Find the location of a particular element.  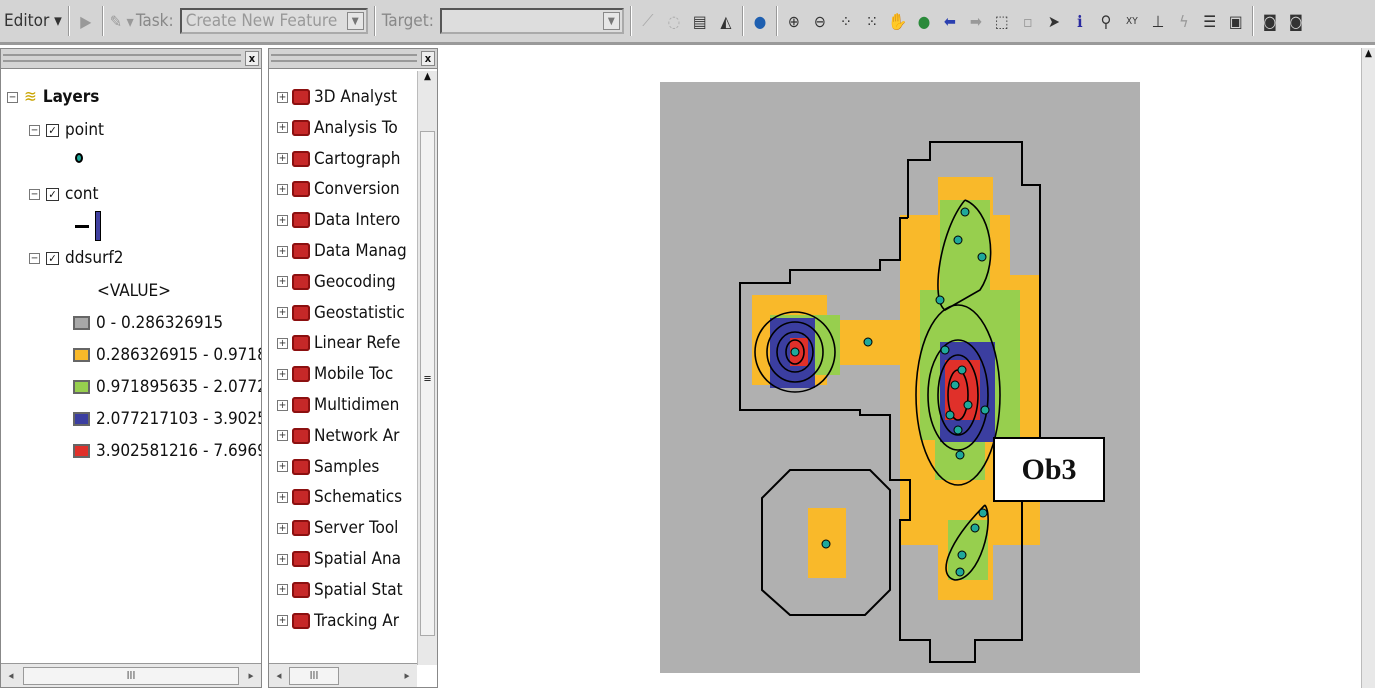

zoom-out-icon: ⊖ is located at coordinates (820, 21).